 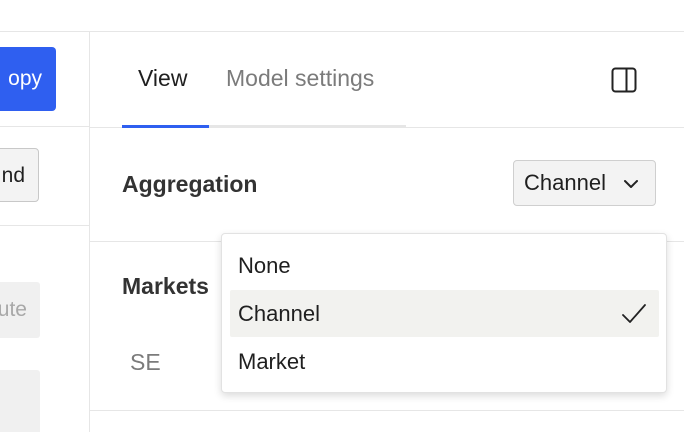 What do you see at coordinates (444, 265) in the screenshot?
I see `dropdown-option-none: None` at bounding box center [444, 265].